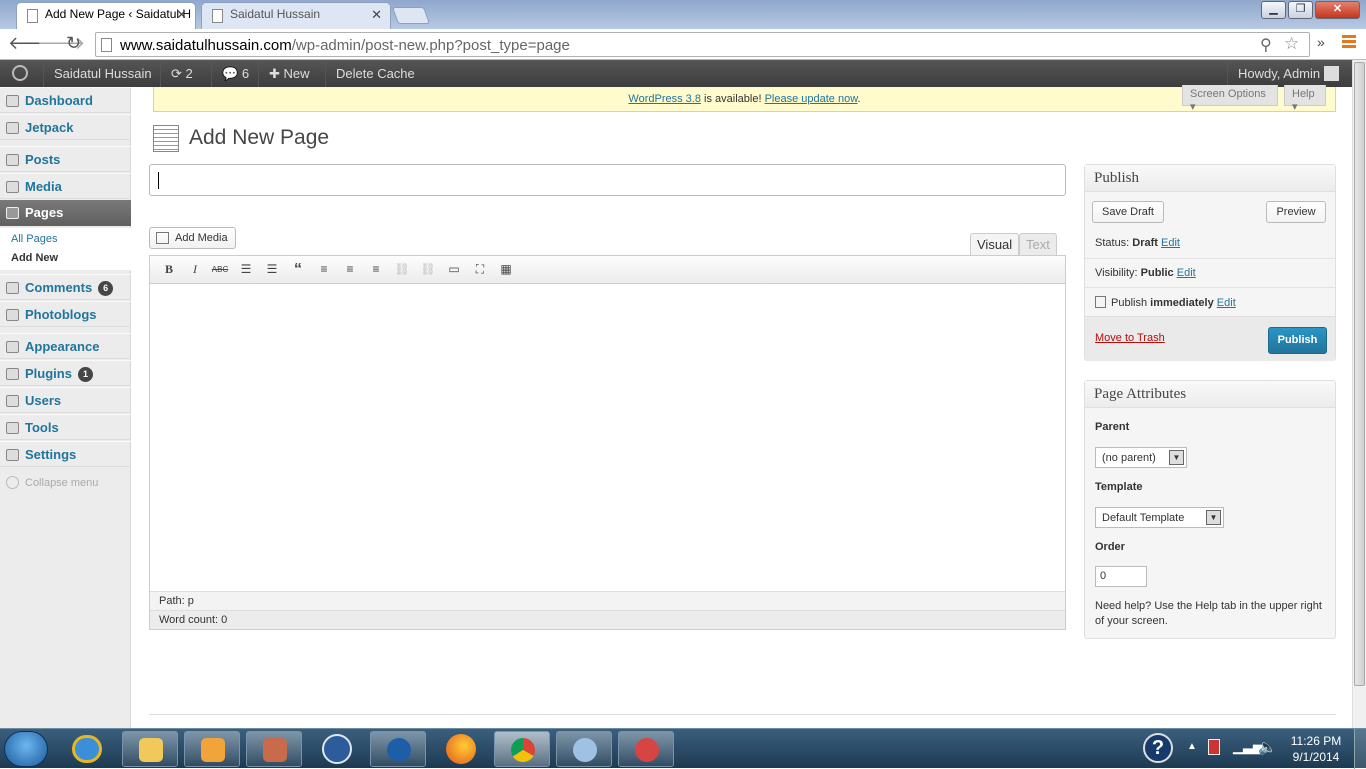 Image resolution: width=1366 pixels, height=769 pixels. Describe the element at coordinates (34, 239) in the screenshot. I see `submenu-all-pages: All Pages` at that location.